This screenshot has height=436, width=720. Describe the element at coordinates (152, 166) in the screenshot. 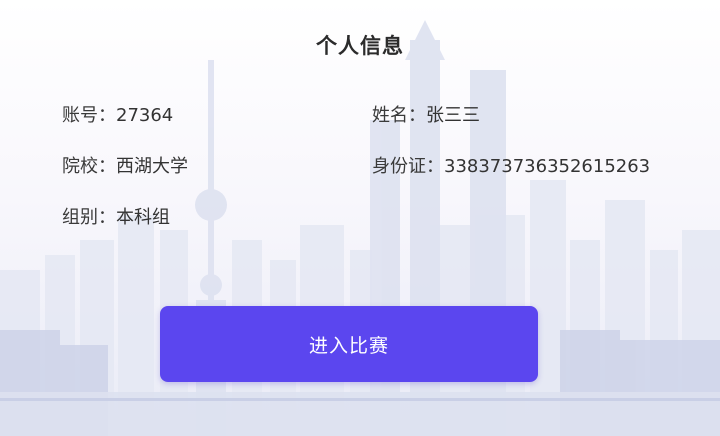

I see `school-value: 西湖大学` at that location.